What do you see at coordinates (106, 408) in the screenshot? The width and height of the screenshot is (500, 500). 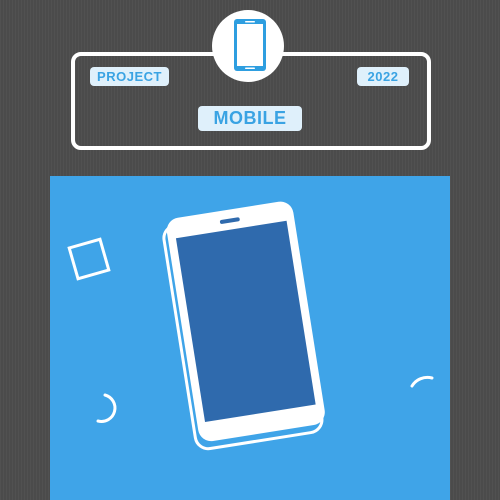 I see `arc-shape-left` at bounding box center [106, 408].